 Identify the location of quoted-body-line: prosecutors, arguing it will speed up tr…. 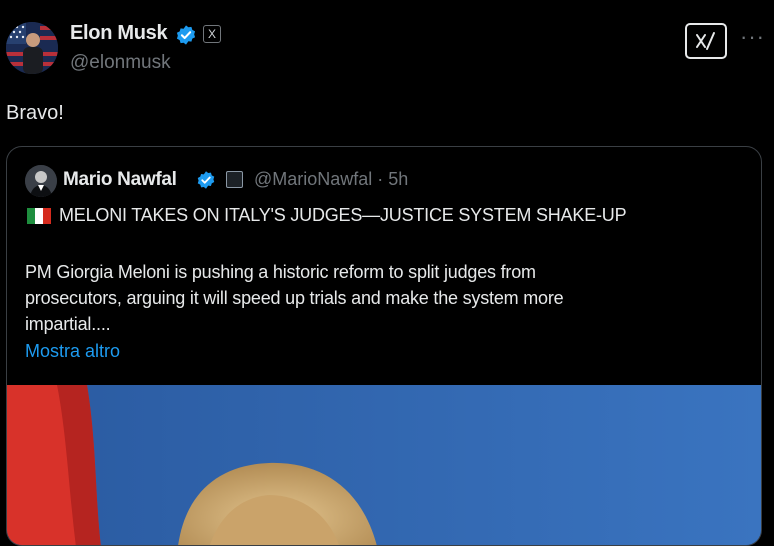
(294, 298).